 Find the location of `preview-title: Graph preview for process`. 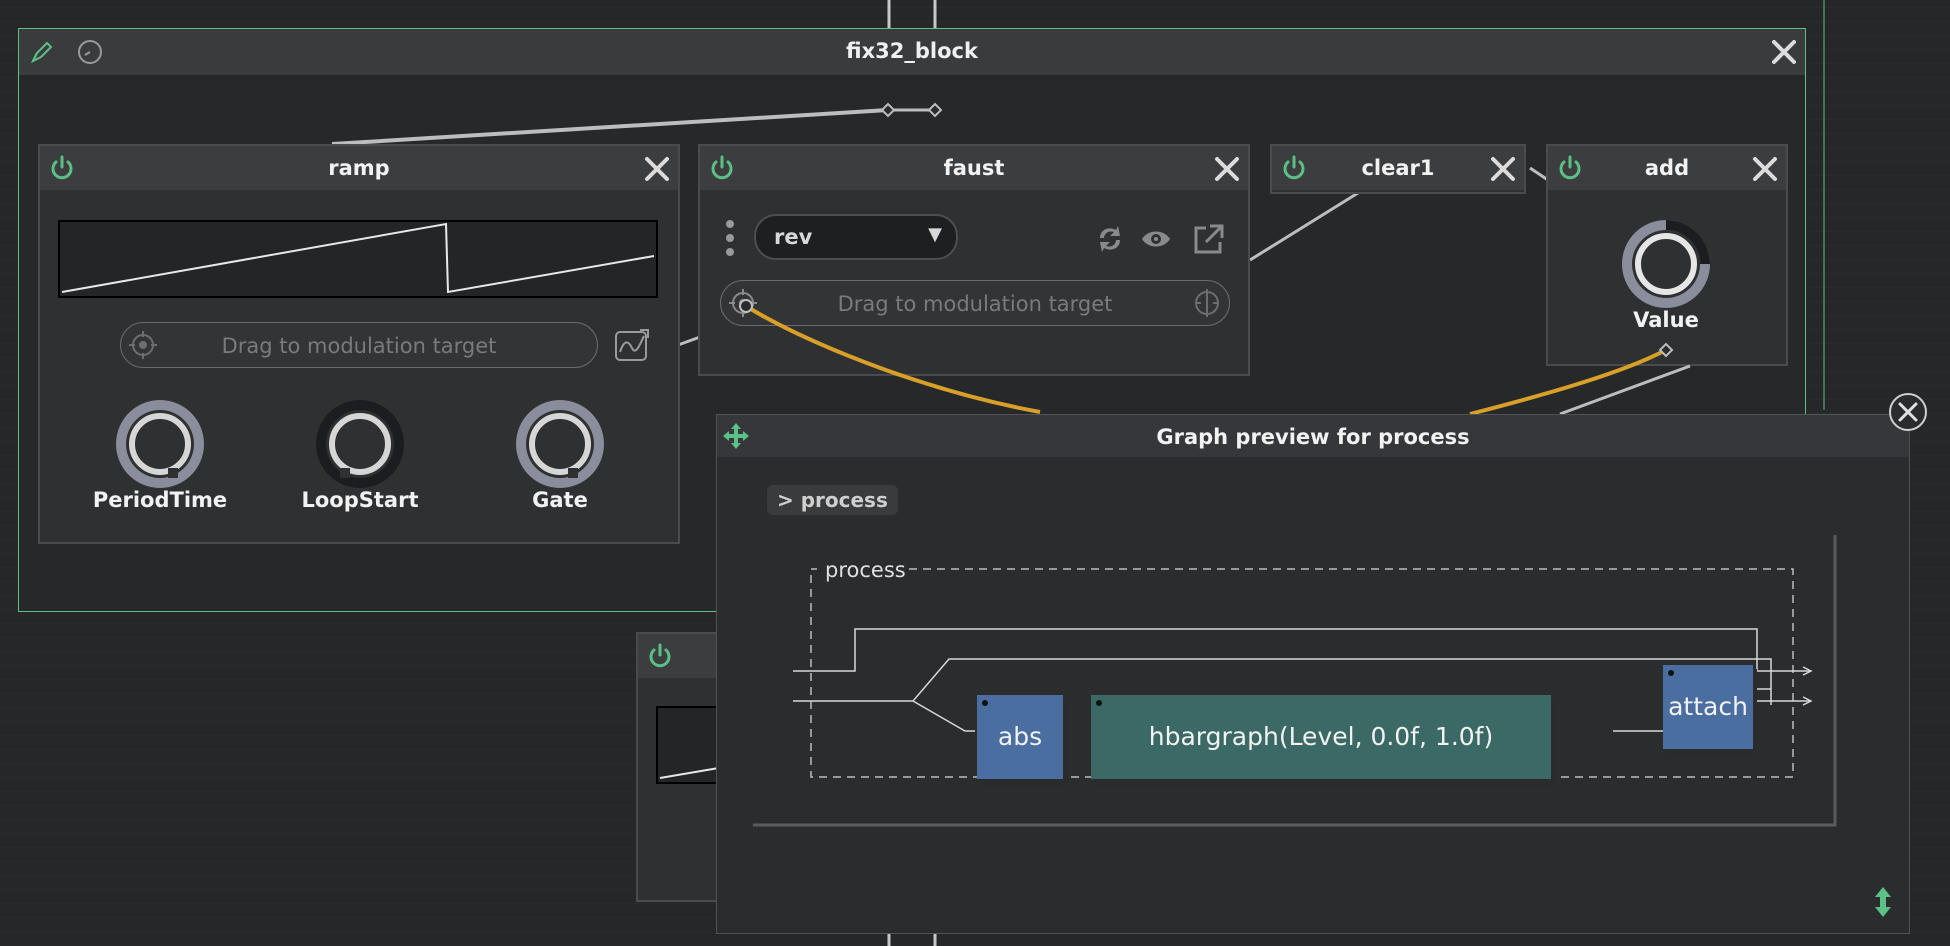

preview-title: Graph preview for process is located at coordinates (1313, 437).